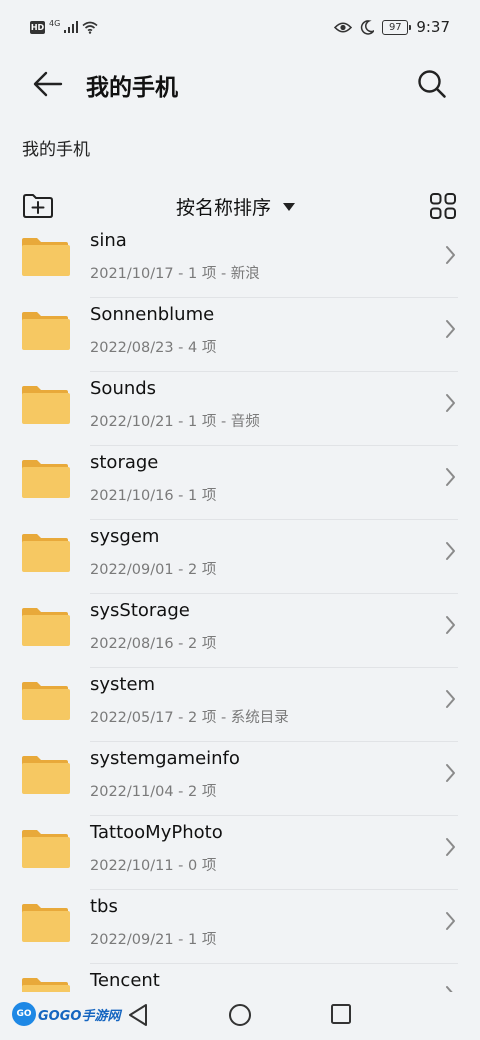 This screenshot has width=480, height=1040. I want to click on battery-level: 97, so click(395, 27).